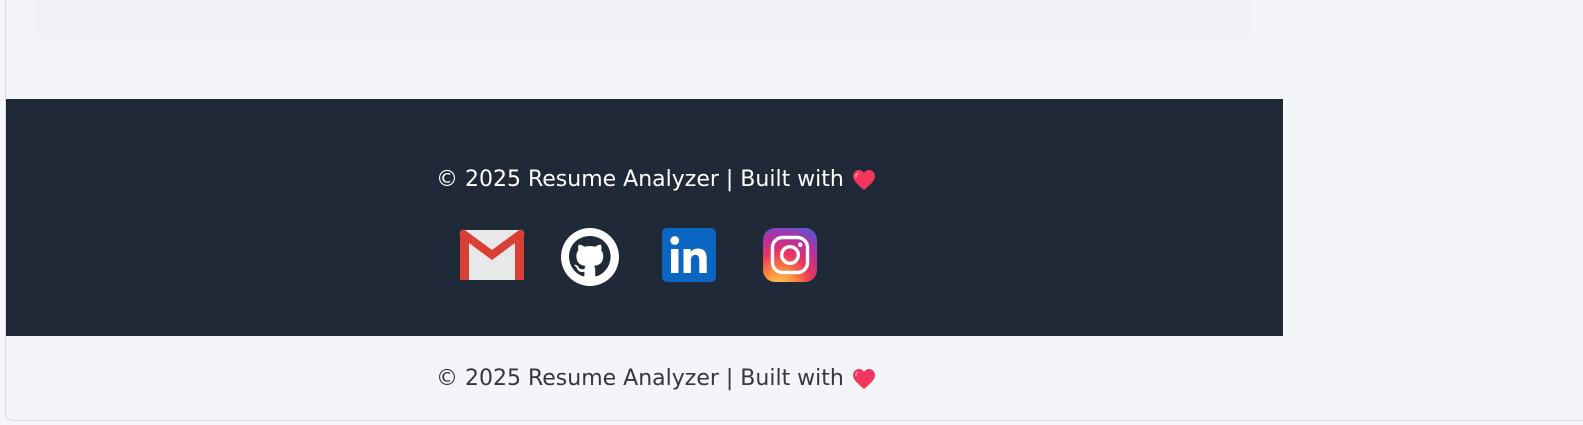  I want to click on instagram-icon, so click(795, 255).